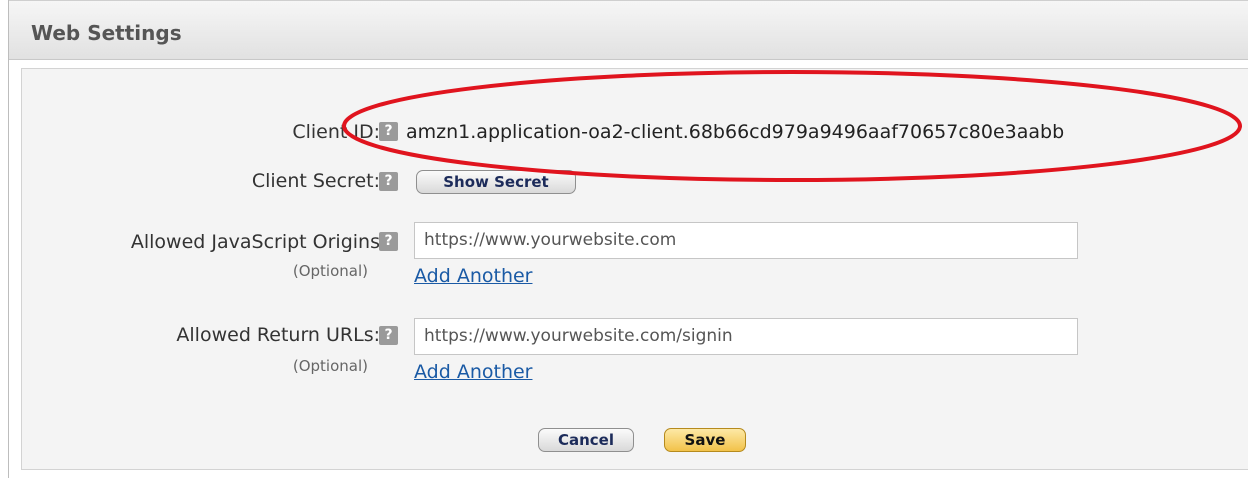 The image size is (1248, 478). I want to click on return-urls-add-another-link: Add Another, so click(473, 372).